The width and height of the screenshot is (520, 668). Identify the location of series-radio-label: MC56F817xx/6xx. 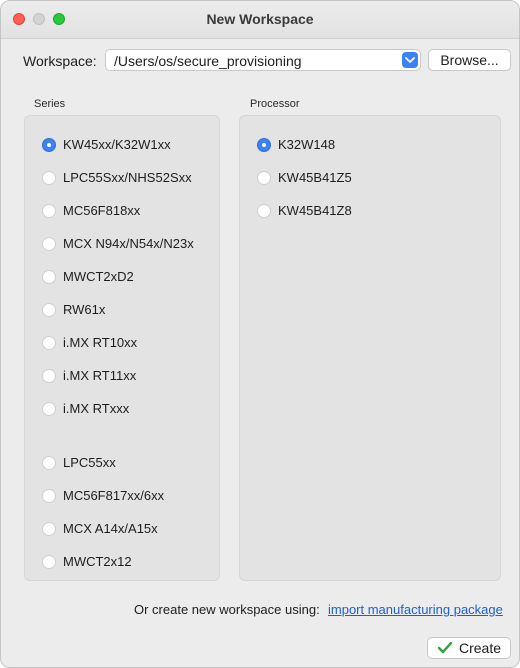
(114, 495).